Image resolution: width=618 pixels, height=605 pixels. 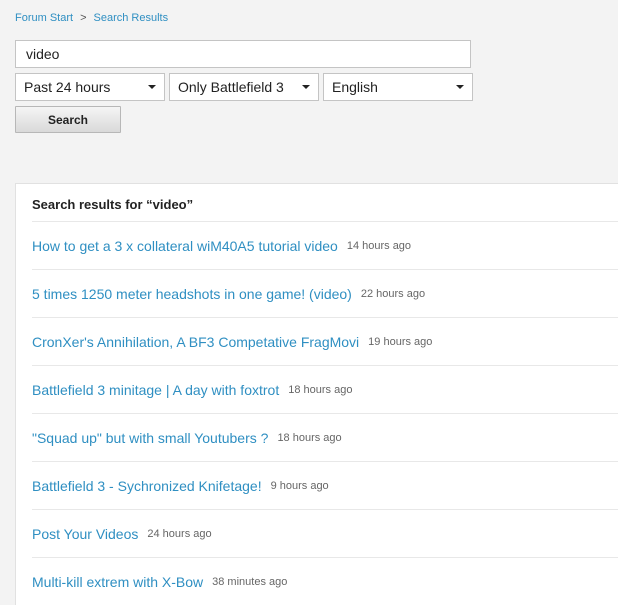 I want to click on language-filter-value: English, so click(x=355, y=87).